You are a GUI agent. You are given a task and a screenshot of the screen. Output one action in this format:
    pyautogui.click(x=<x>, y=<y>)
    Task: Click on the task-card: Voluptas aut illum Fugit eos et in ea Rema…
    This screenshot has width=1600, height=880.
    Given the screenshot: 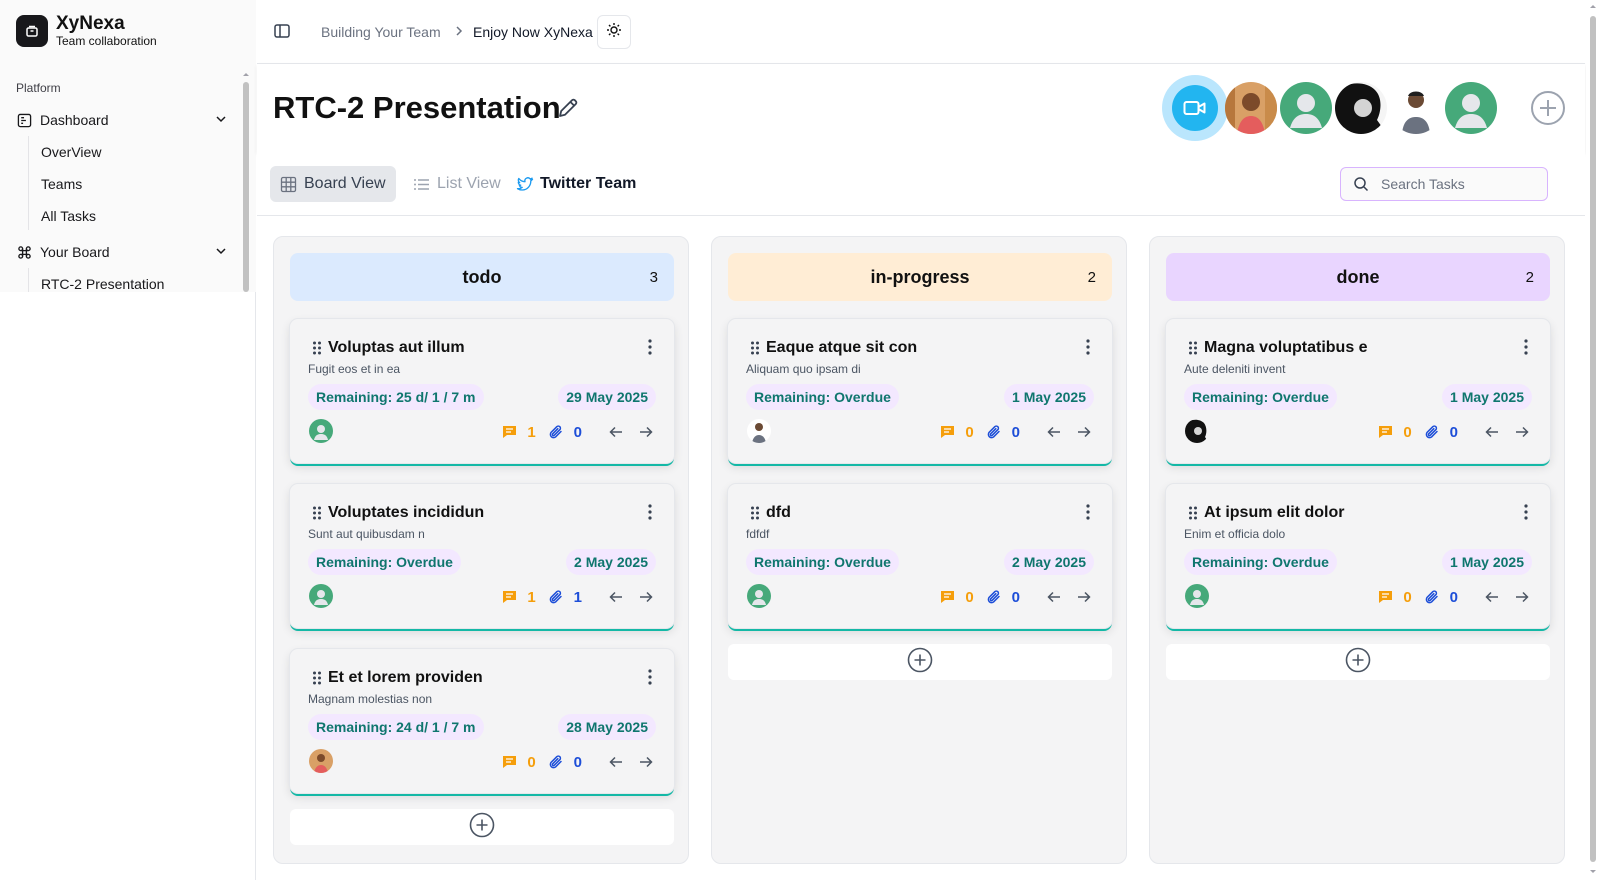 What is the action you would take?
    pyautogui.click(x=482, y=391)
    